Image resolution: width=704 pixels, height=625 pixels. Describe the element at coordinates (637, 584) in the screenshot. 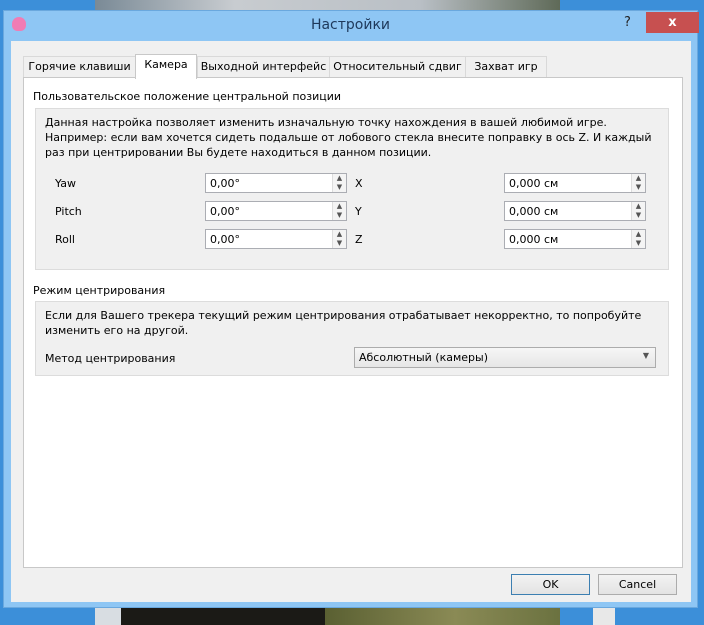

I see `cancel-button: Cancel` at that location.